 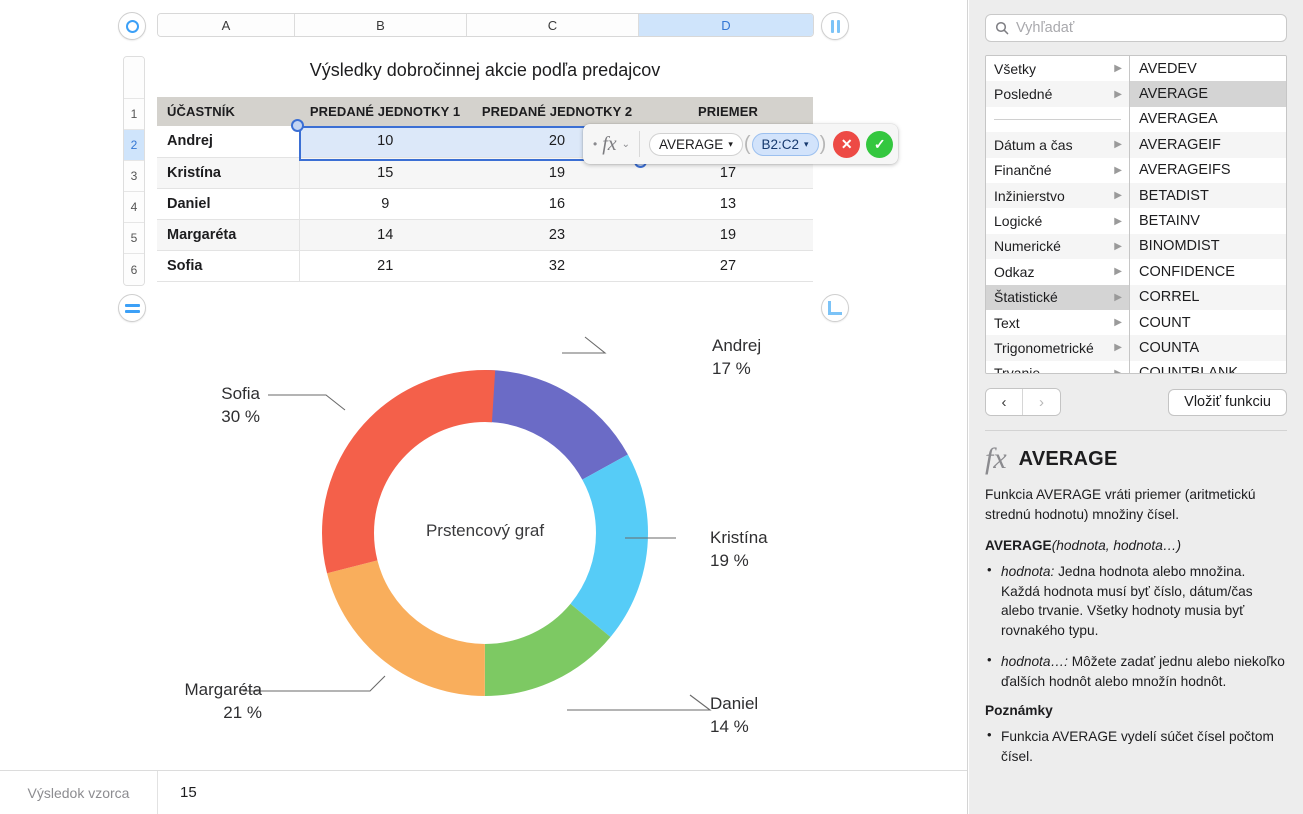 I want to click on cell-average: 27, so click(x=728, y=266).